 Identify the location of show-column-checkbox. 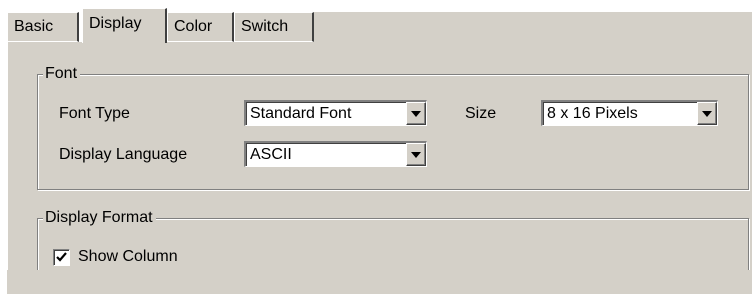
(61, 257).